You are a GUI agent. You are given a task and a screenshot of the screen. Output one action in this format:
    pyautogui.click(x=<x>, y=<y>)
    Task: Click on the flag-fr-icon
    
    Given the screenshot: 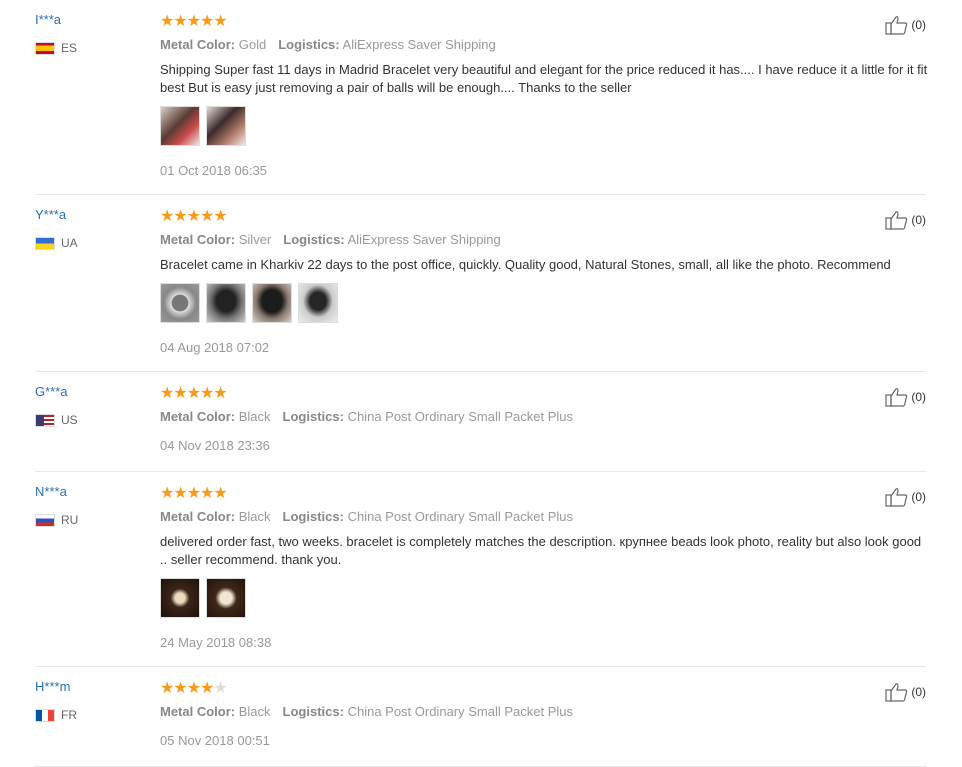 What is the action you would take?
    pyautogui.click(x=45, y=715)
    